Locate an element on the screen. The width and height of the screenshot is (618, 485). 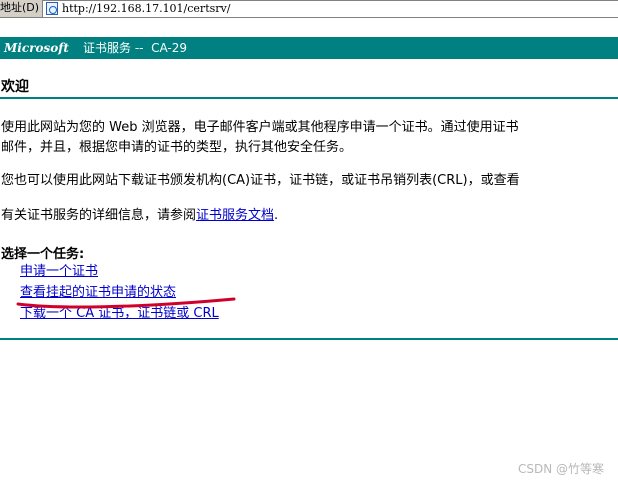
address-input: http://192.168.17.101/certsrv/ is located at coordinates (330, 8).